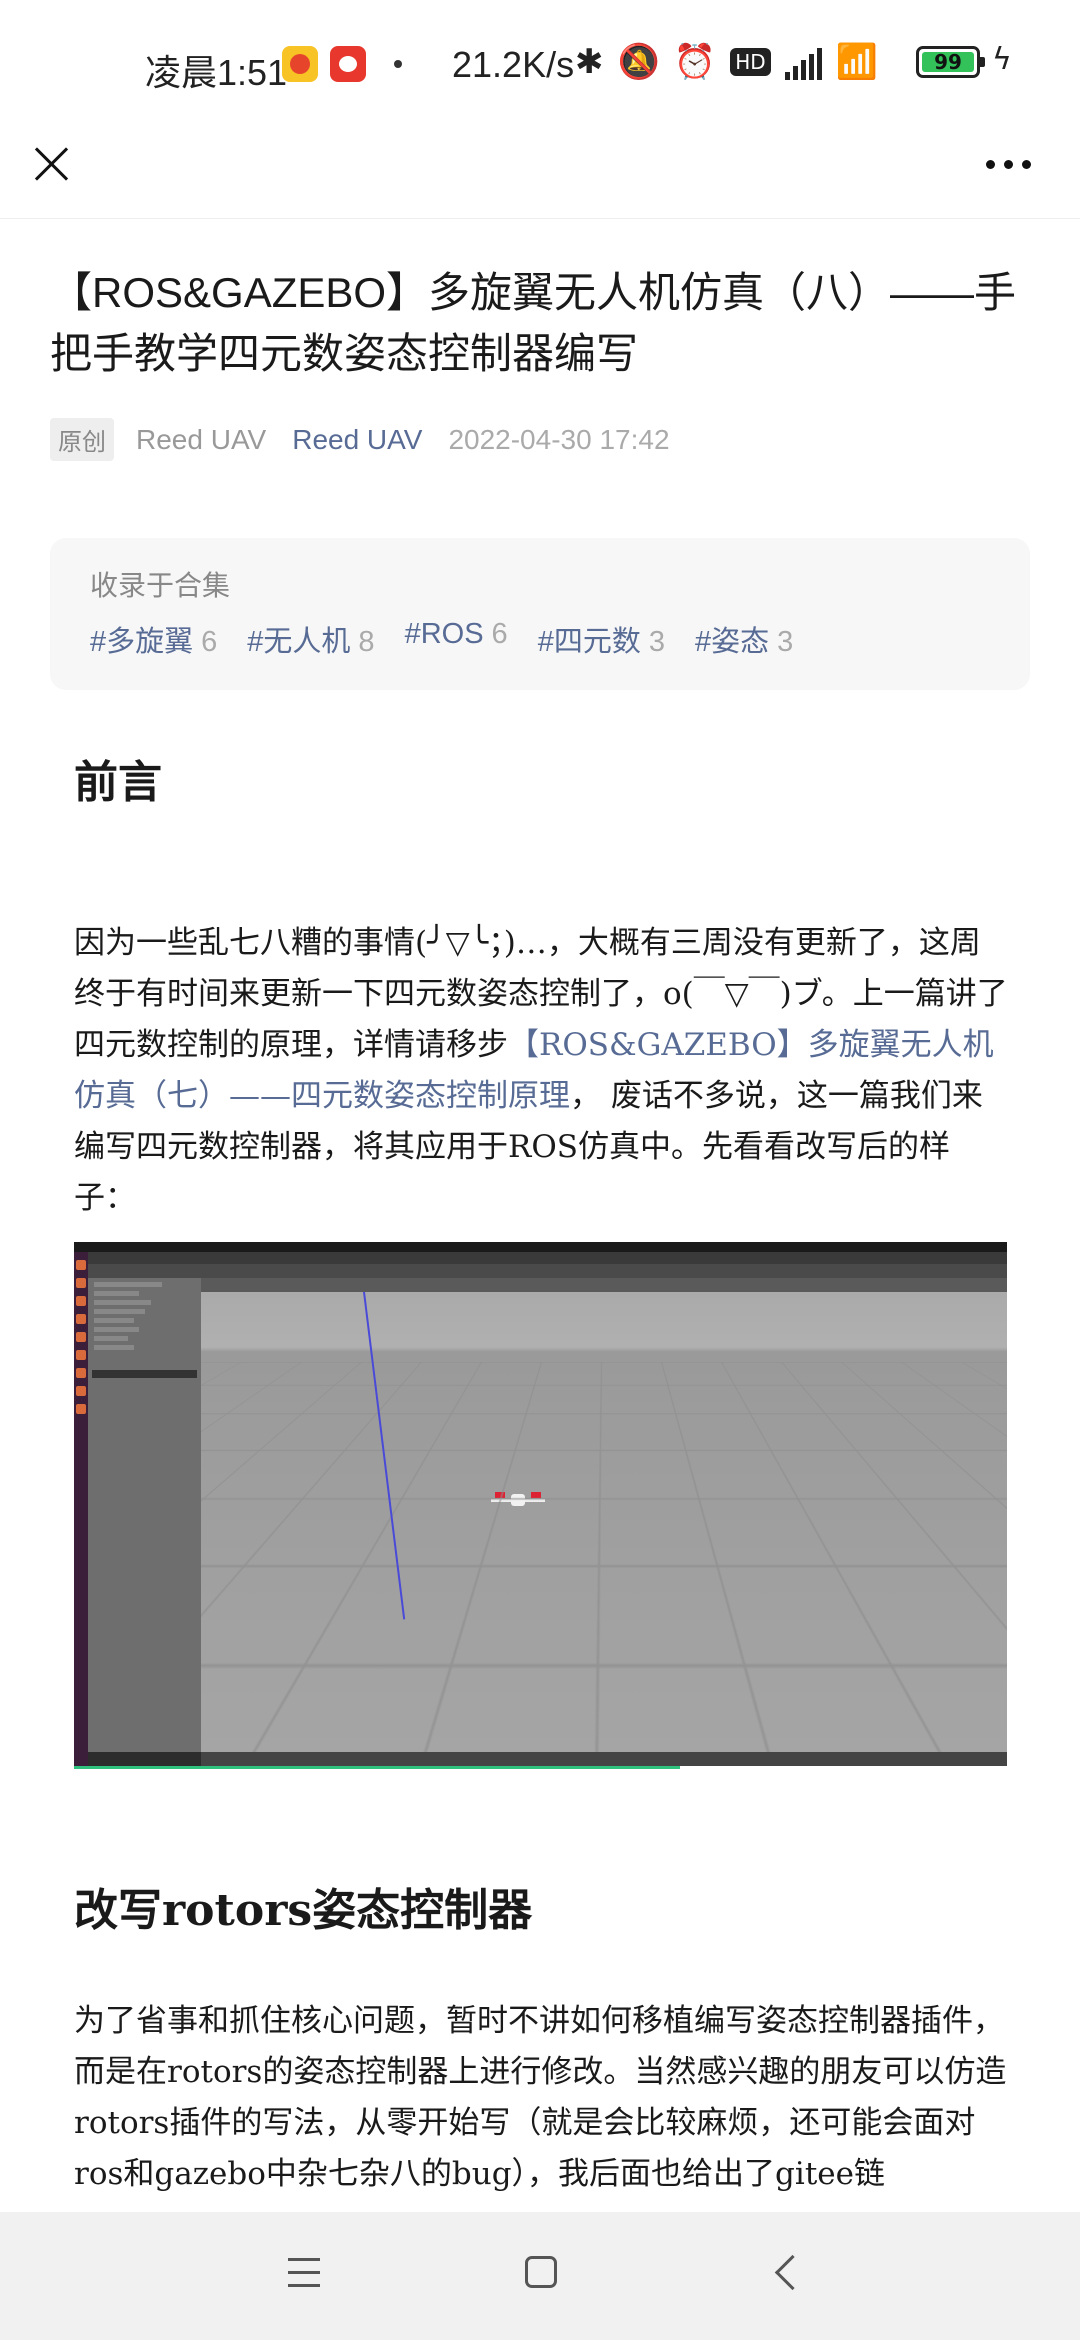 The image size is (1080, 2340). I want to click on collection-tag: #ROS 6, so click(456, 639).